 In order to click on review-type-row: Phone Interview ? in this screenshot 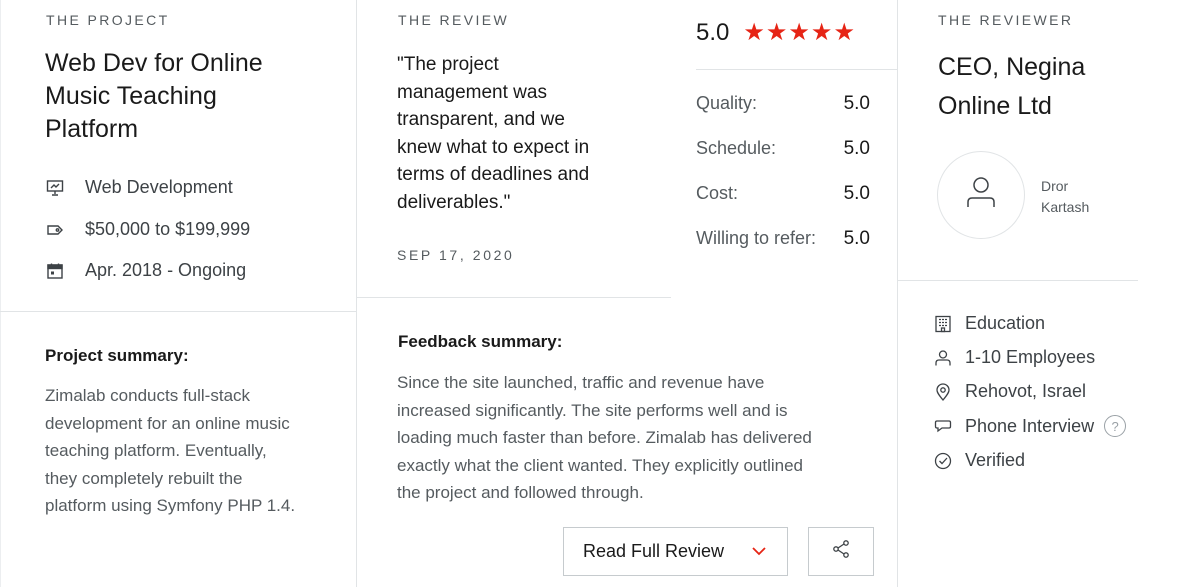, I will do `click(1030, 426)`.